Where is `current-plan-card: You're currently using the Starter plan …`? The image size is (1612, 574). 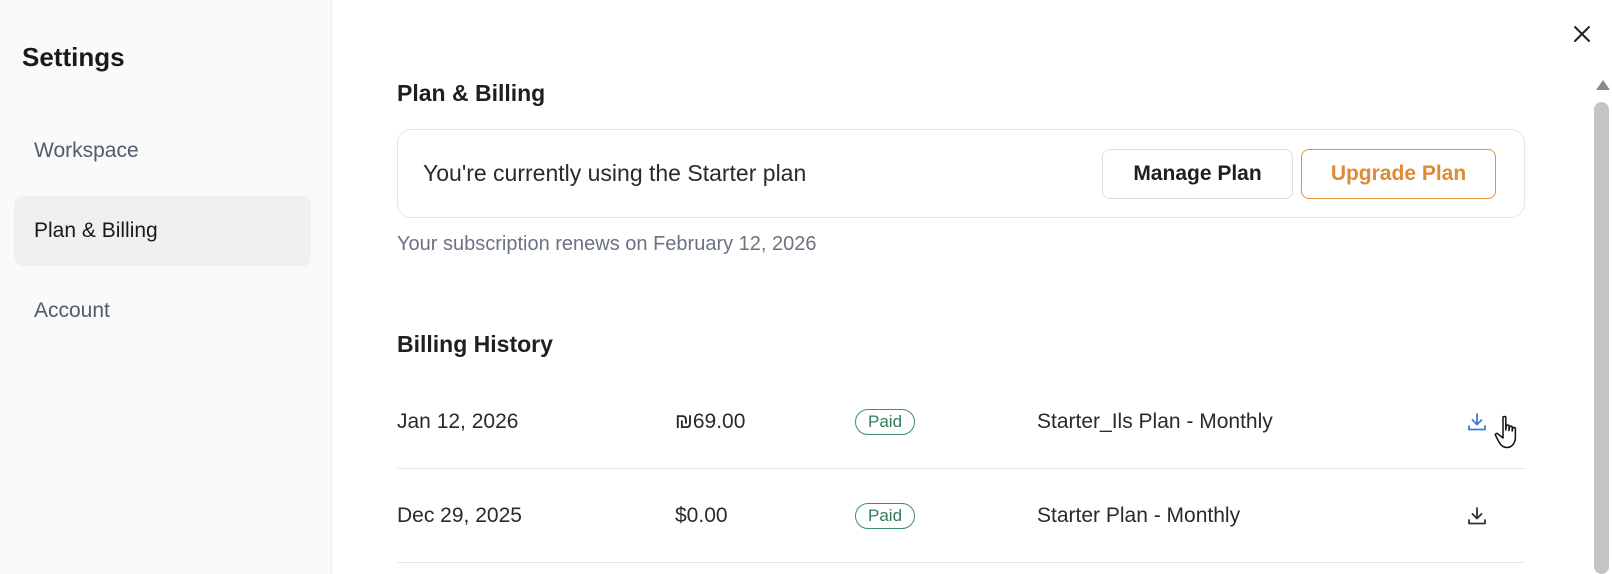 current-plan-card: You're currently using the Starter plan … is located at coordinates (961, 173).